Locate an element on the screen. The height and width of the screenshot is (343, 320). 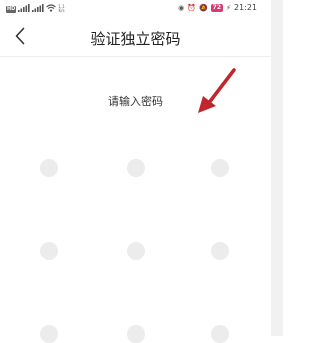
scrollbar-track is located at coordinates (277, 168).